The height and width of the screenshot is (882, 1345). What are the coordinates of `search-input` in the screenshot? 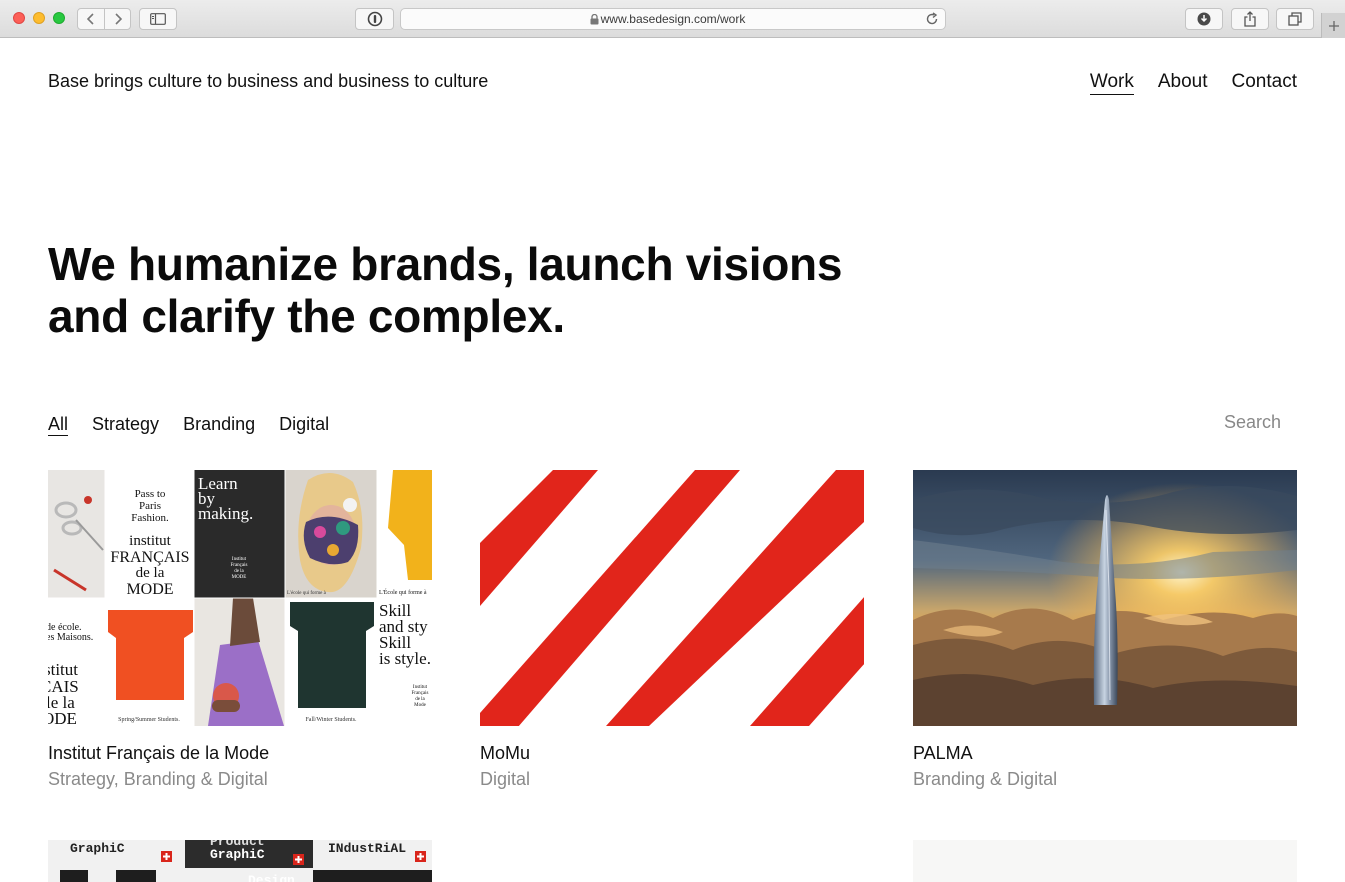 It's located at (1211, 422).